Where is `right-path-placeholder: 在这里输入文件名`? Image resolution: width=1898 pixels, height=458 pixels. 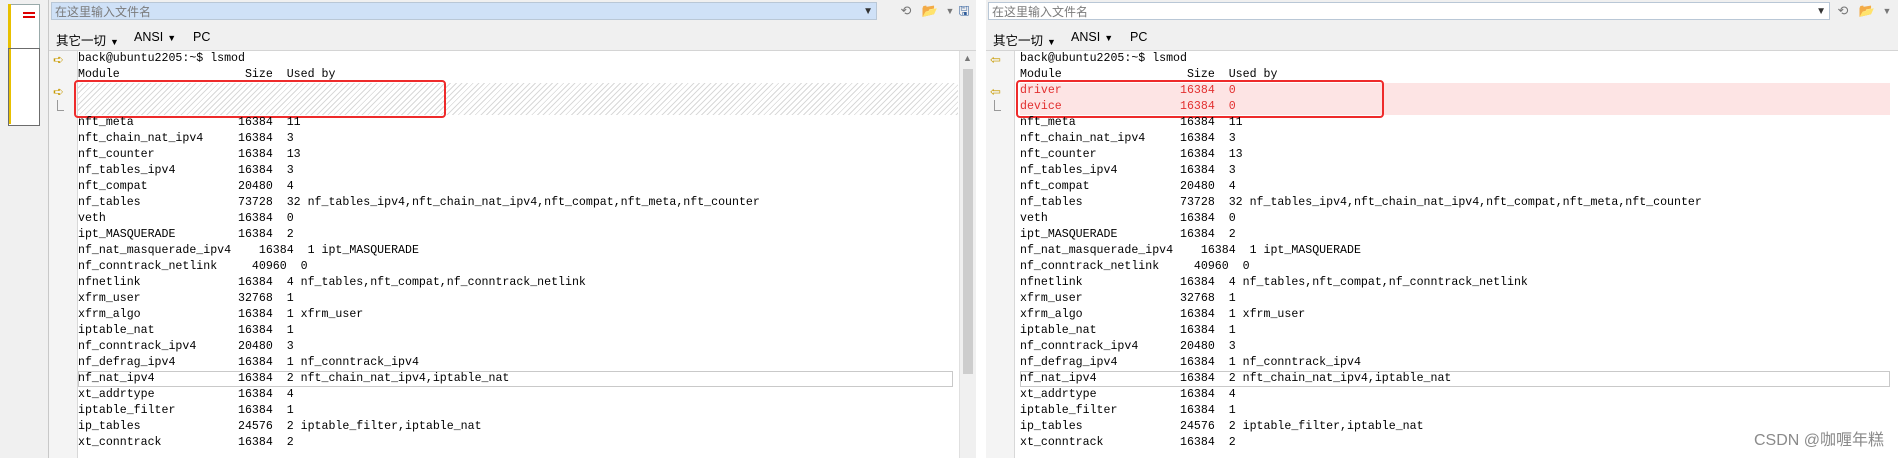 right-path-placeholder: 在这里输入文件名 is located at coordinates (1040, 12).